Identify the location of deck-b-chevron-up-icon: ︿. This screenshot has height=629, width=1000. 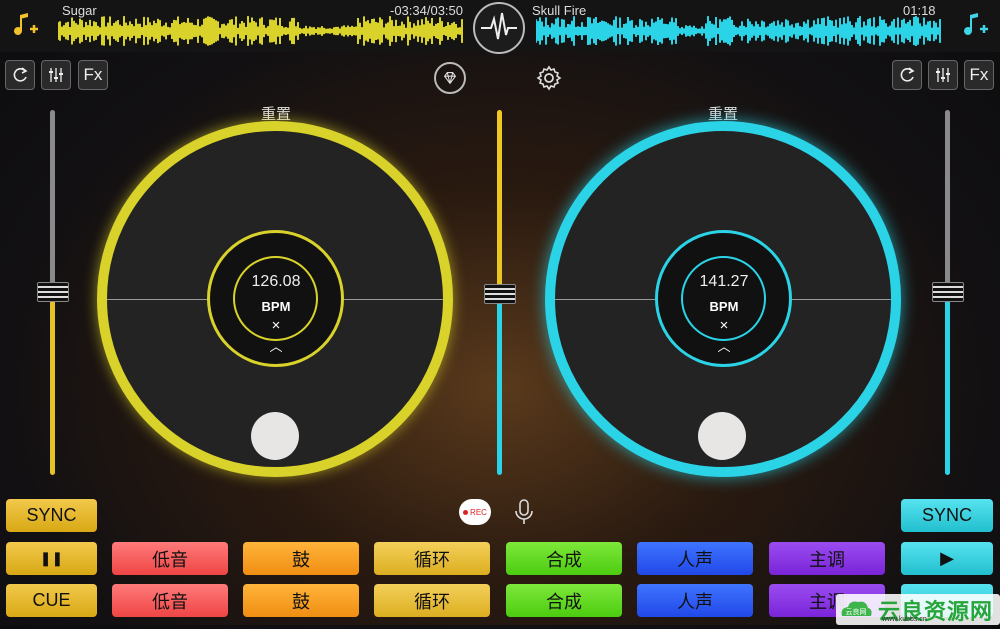
(724, 345).